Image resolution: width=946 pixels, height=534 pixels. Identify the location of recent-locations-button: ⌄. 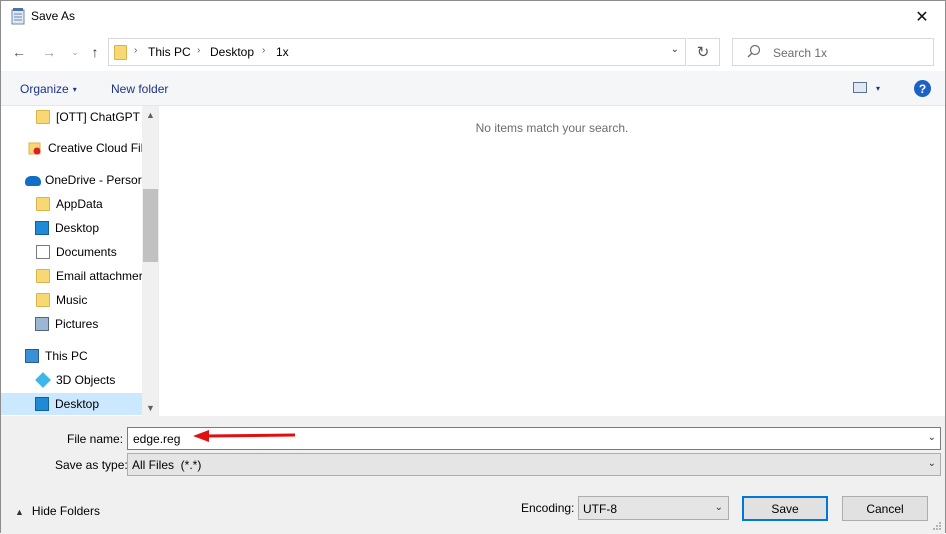
(75, 52).